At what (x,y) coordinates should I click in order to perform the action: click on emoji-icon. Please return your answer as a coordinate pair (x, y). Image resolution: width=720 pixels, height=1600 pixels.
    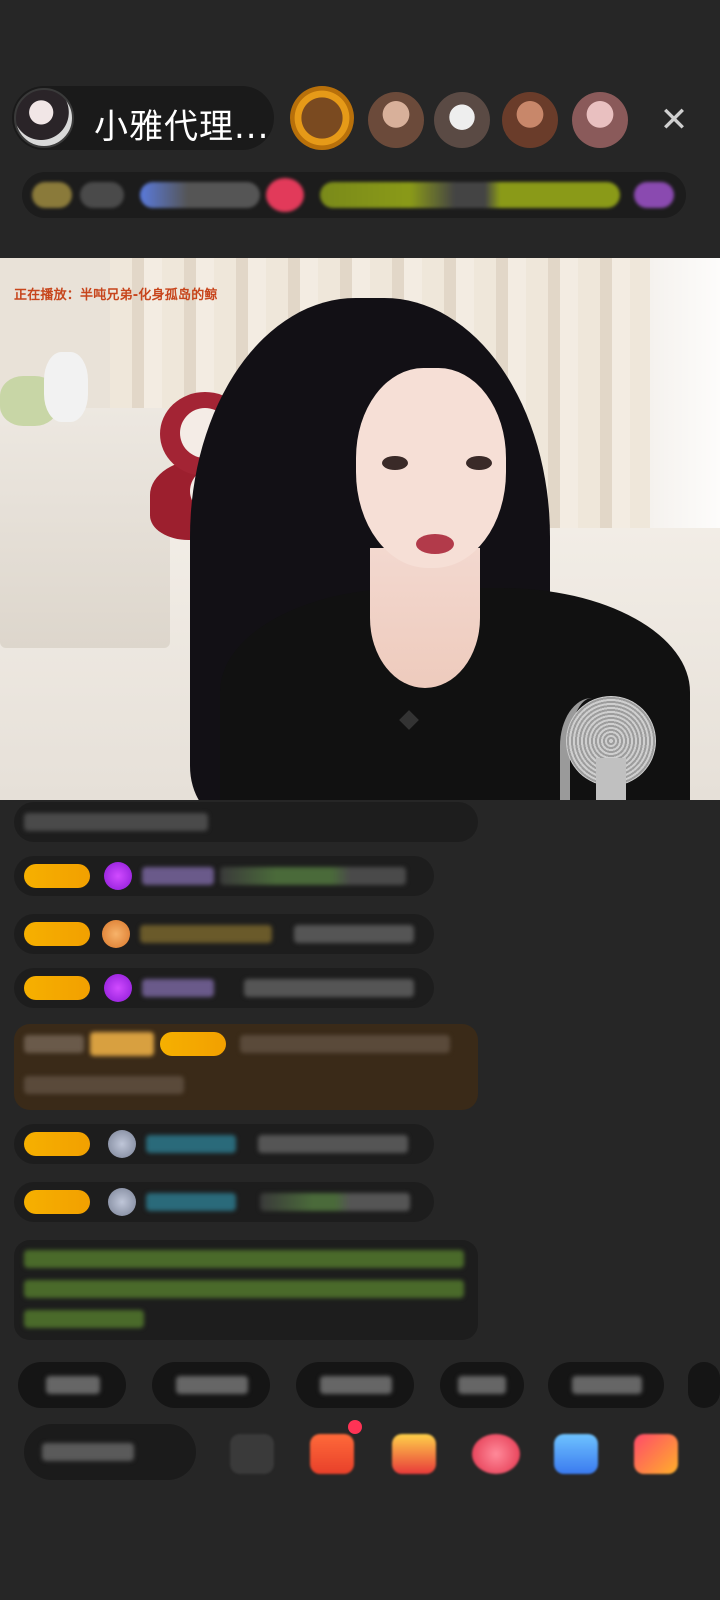
    Looking at the image, I should click on (252, 1454).